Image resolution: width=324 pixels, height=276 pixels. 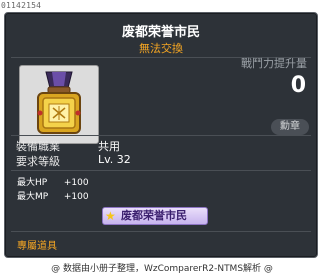 I want to click on title-badge-text: 废都荣誉市民, so click(x=154, y=215).